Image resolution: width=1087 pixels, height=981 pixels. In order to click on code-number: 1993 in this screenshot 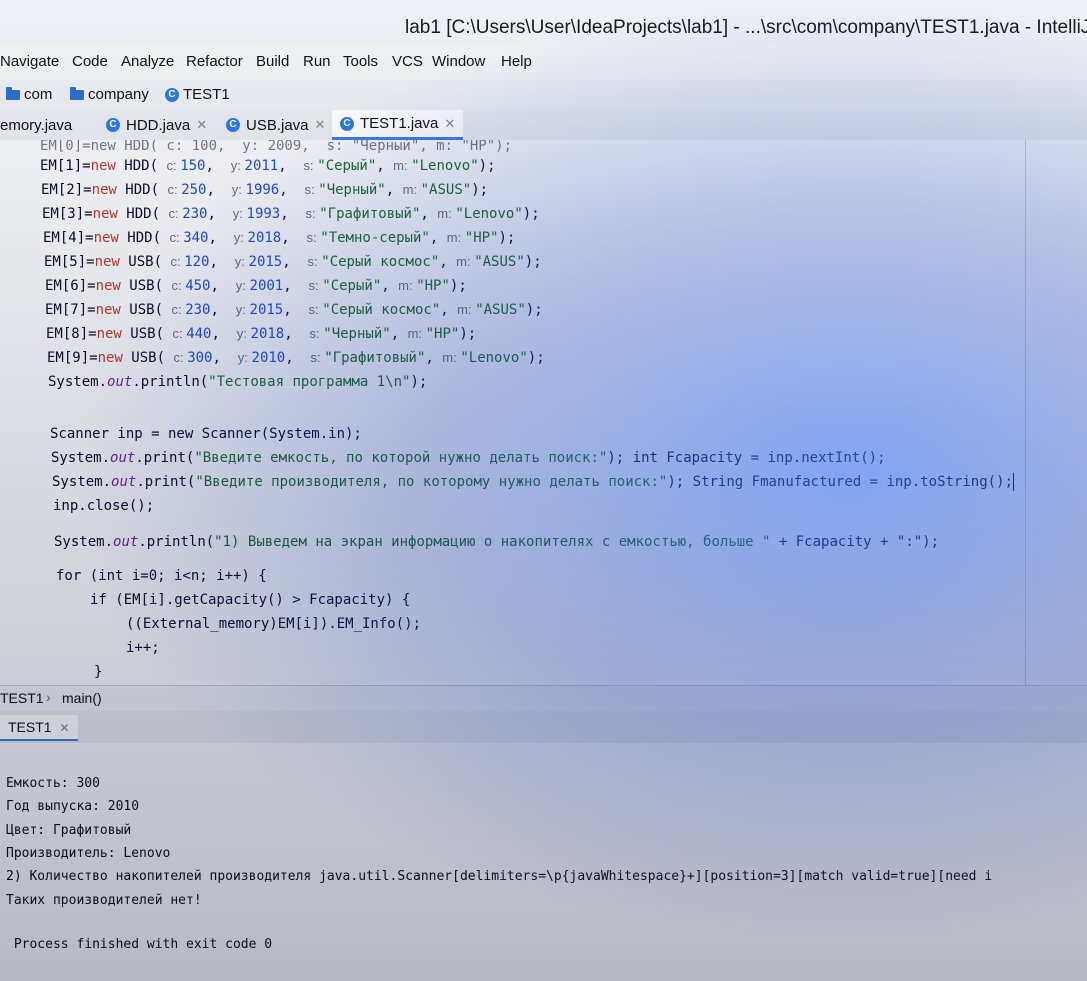, I will do `click(263, 214)`.